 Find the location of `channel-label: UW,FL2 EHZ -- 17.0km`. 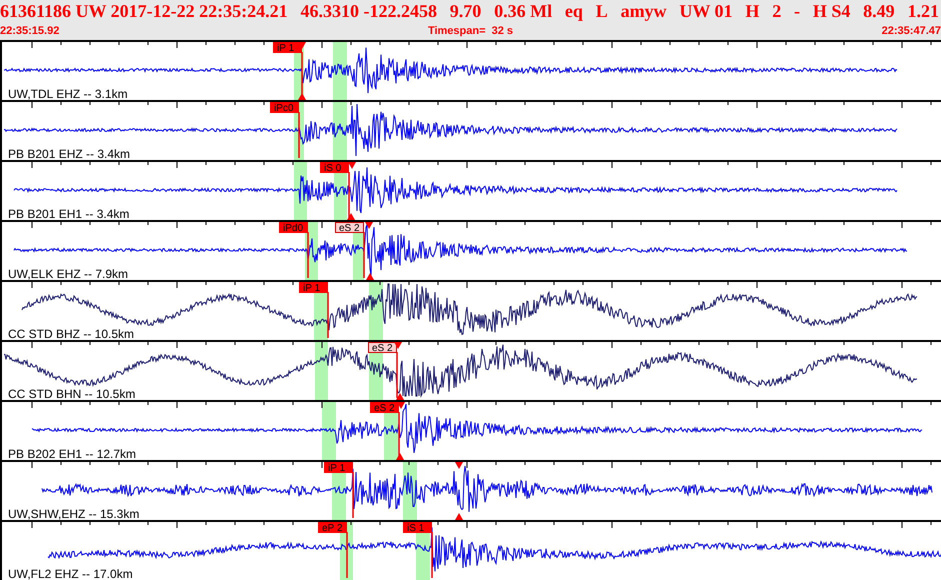

channel-label: UW,FL2 EHZ -- 17.0km is located at coordinates (70, 574).